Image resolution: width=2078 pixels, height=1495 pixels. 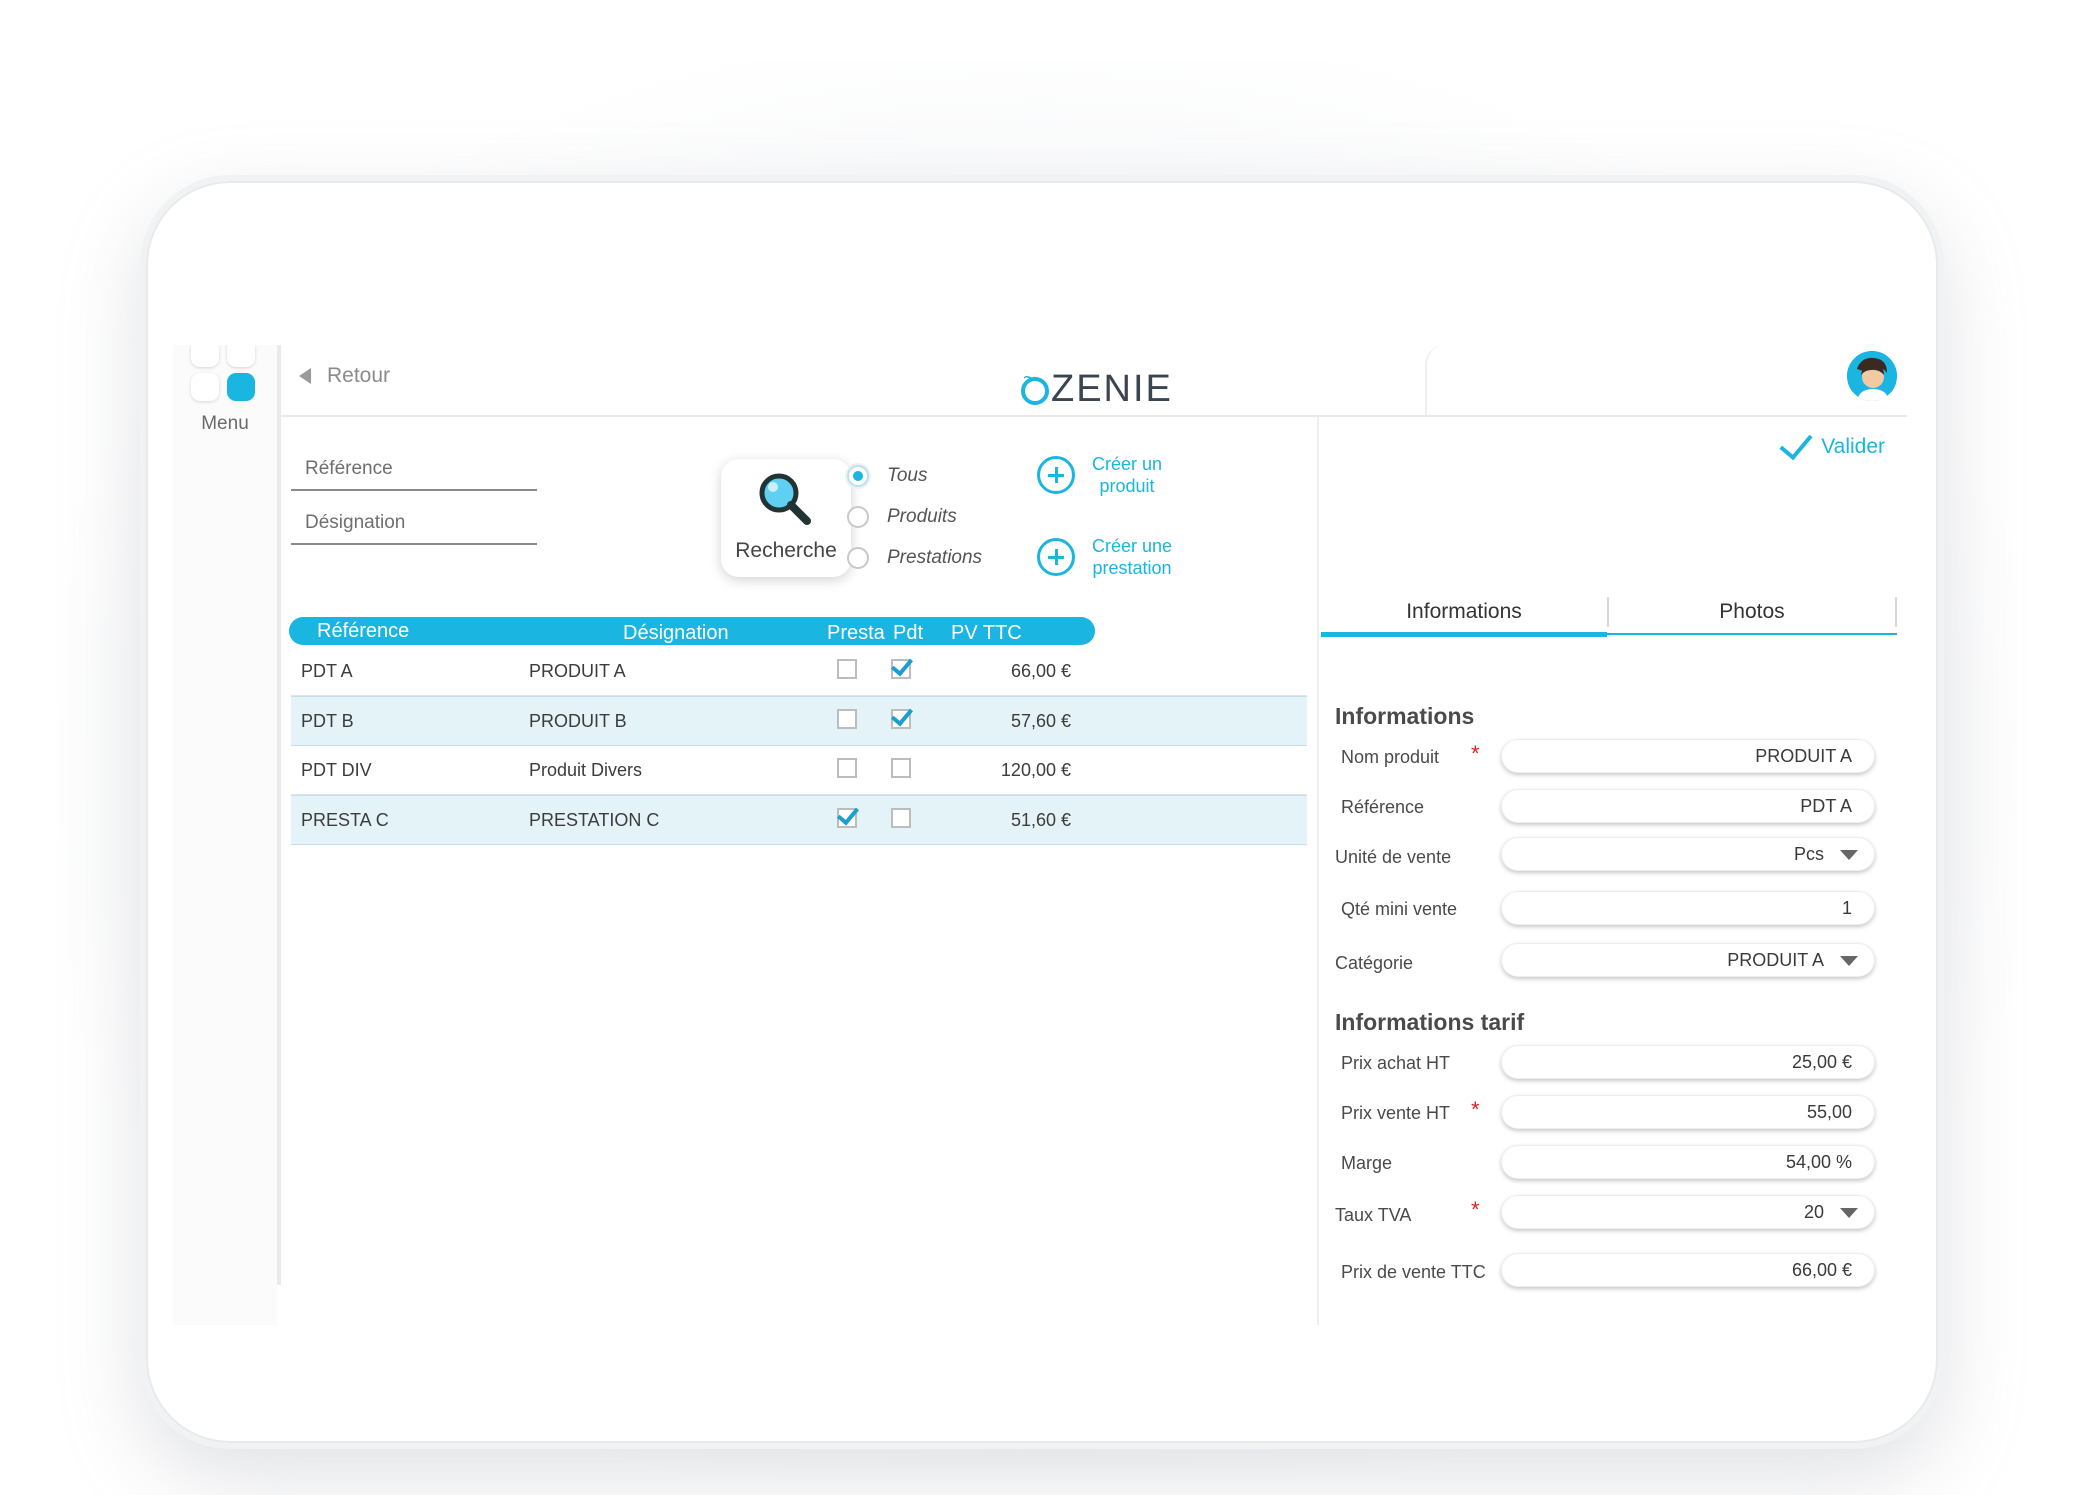 I want to click on filter-option-produits: Produits, so click(x=902, y=517).